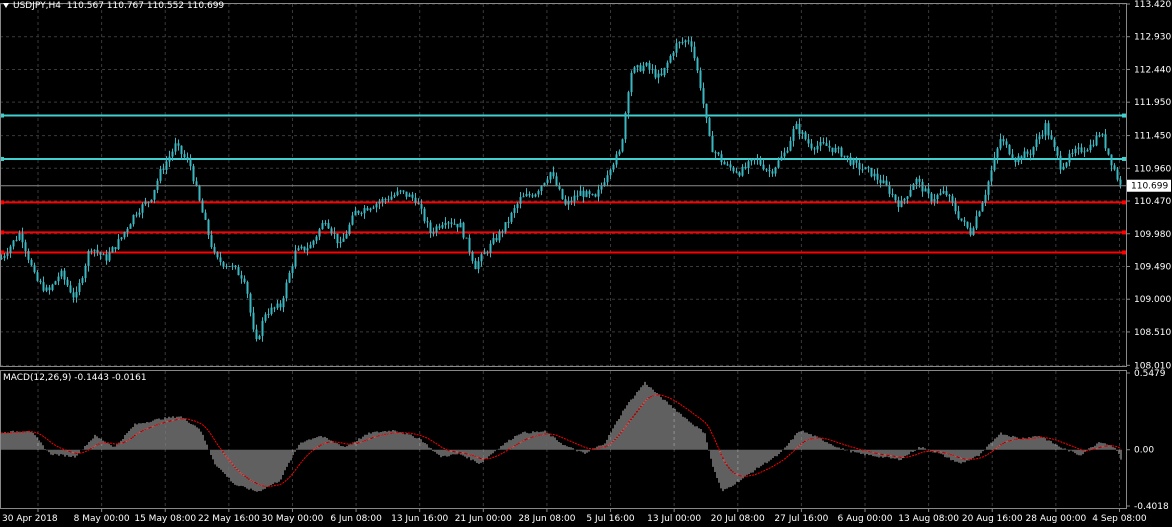  Describe the element at coordinates (229, 519) in the screenshot. I see `time-tick-label: 22 May 16:00` at that location.